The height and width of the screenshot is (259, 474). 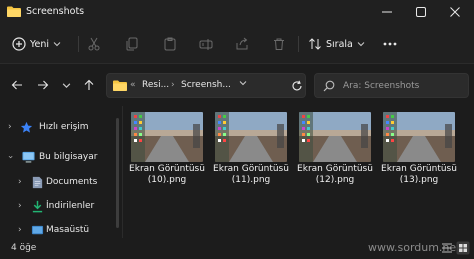 I want to click on file-name: Ekran Görüntüsü (13).png, so click(x=419, y=175).